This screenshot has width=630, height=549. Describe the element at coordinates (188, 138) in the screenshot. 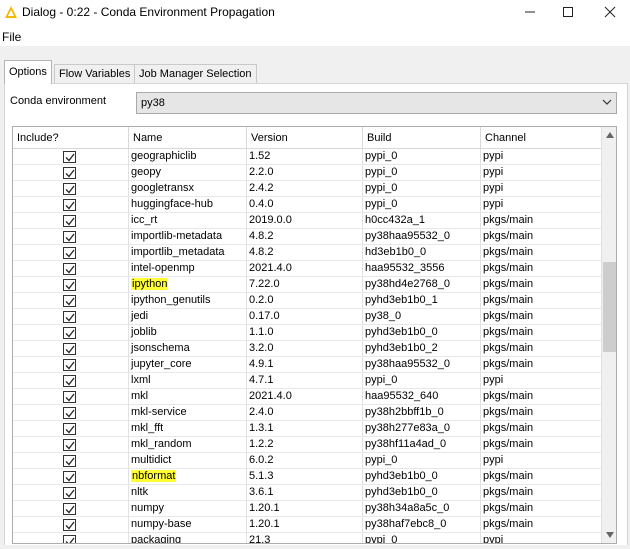

I see `header-name: Name` at that location.